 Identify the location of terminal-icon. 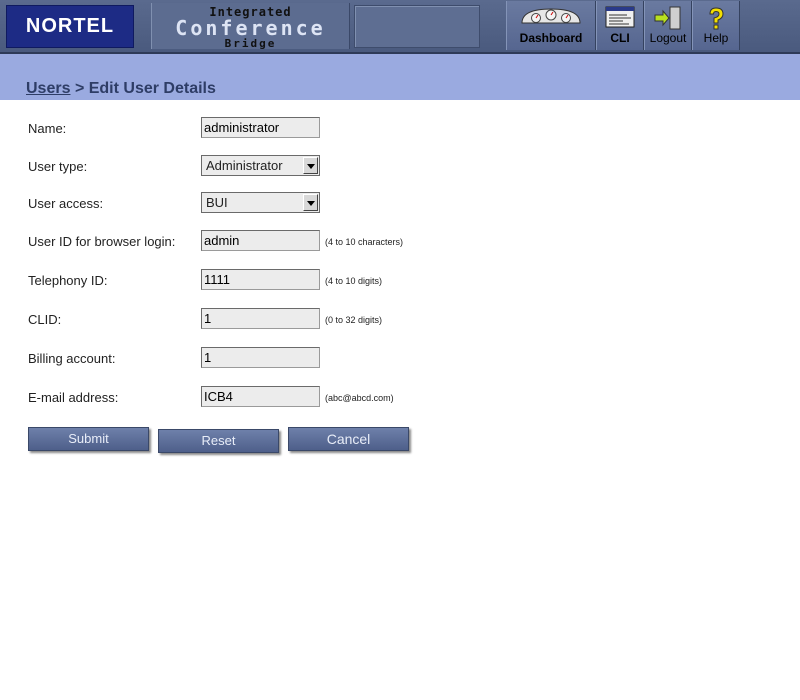
(620, 19).